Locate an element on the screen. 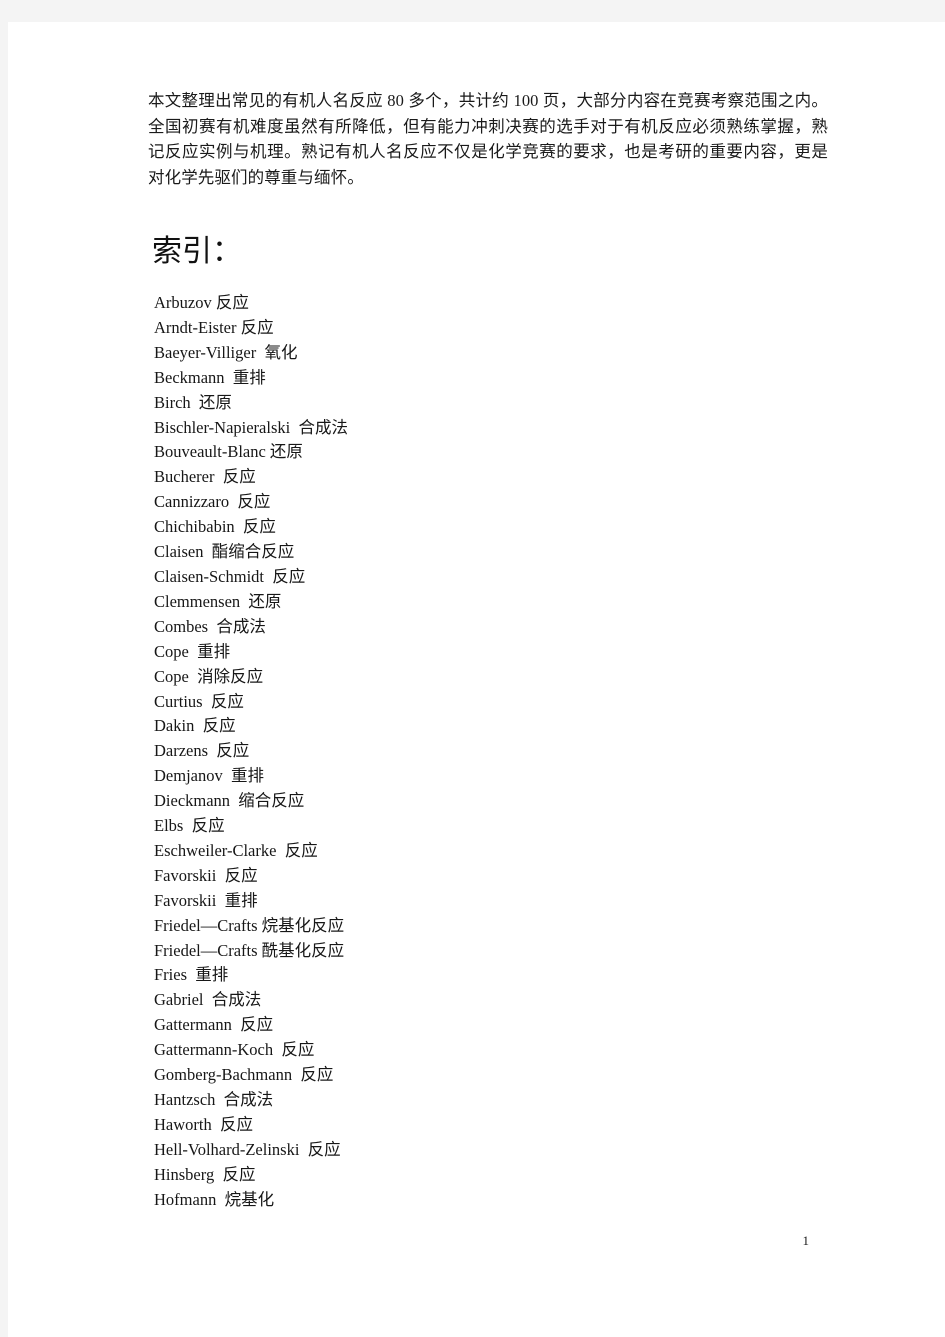  index-entry: Claisen-Schmidt 反应 is located at coordinates (230, 576).